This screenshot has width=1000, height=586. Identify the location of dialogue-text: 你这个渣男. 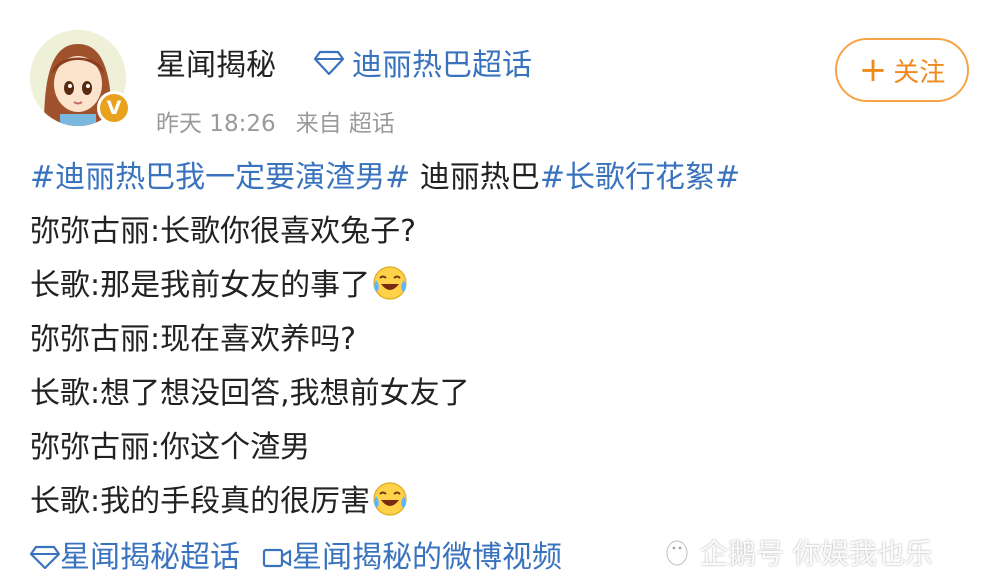
(235, 447).